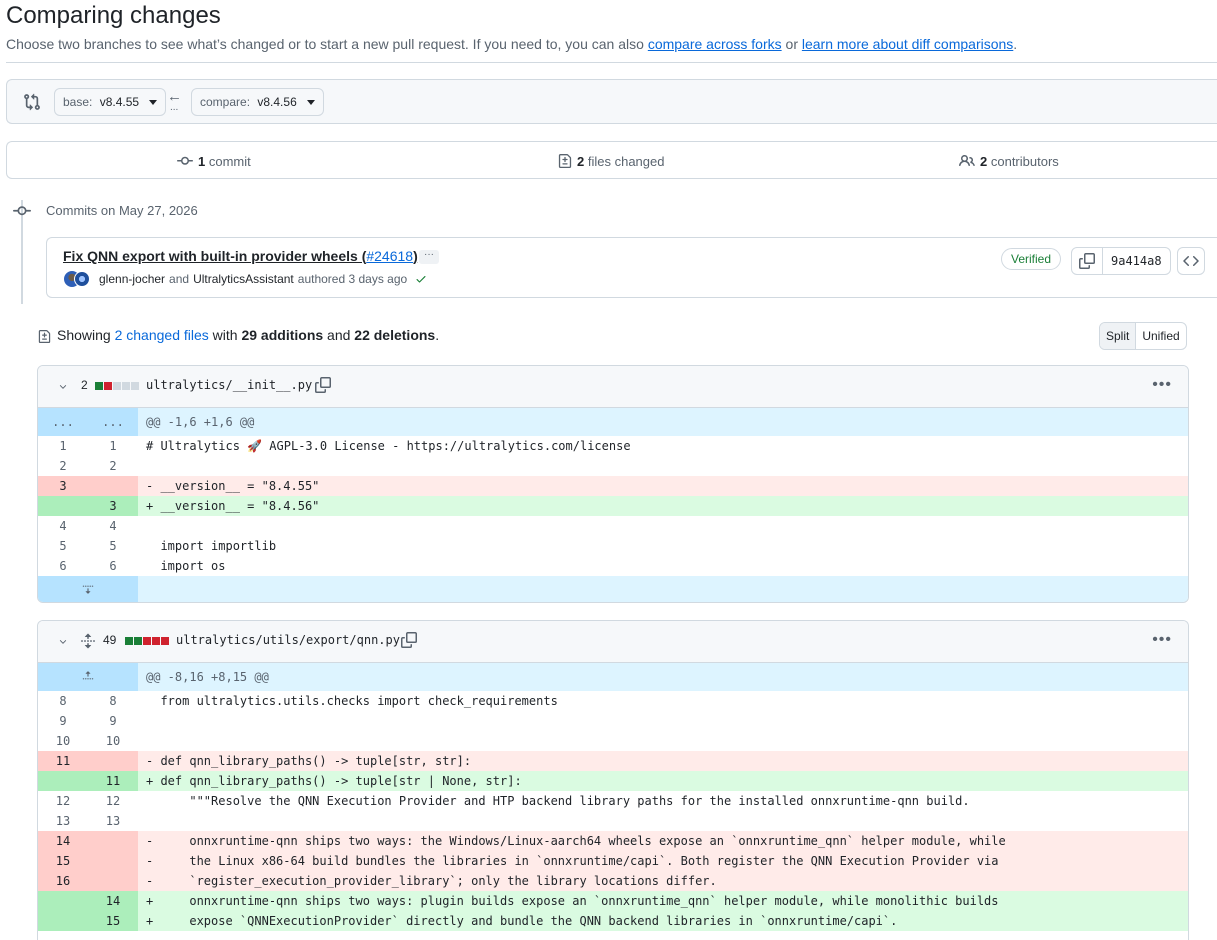 The width and height of the screenshot is (1217, 940). What do you see at coordinates (310, 102) in the screenshot?
I see `caret-down-icon` at bounding box center [310, 102].